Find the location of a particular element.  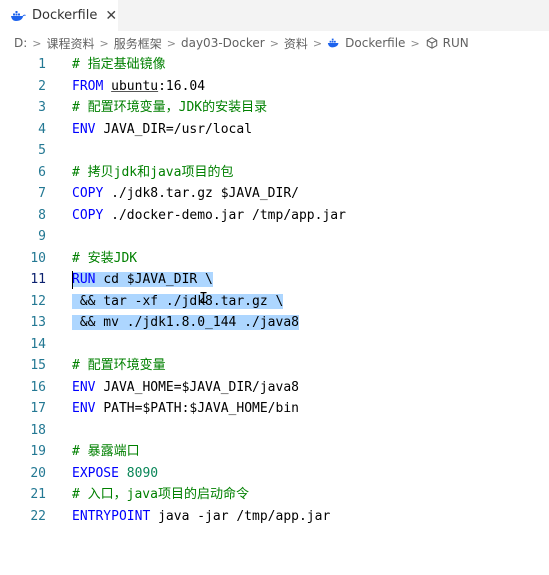

line-number: 5 is located at coordinates (42, 150).